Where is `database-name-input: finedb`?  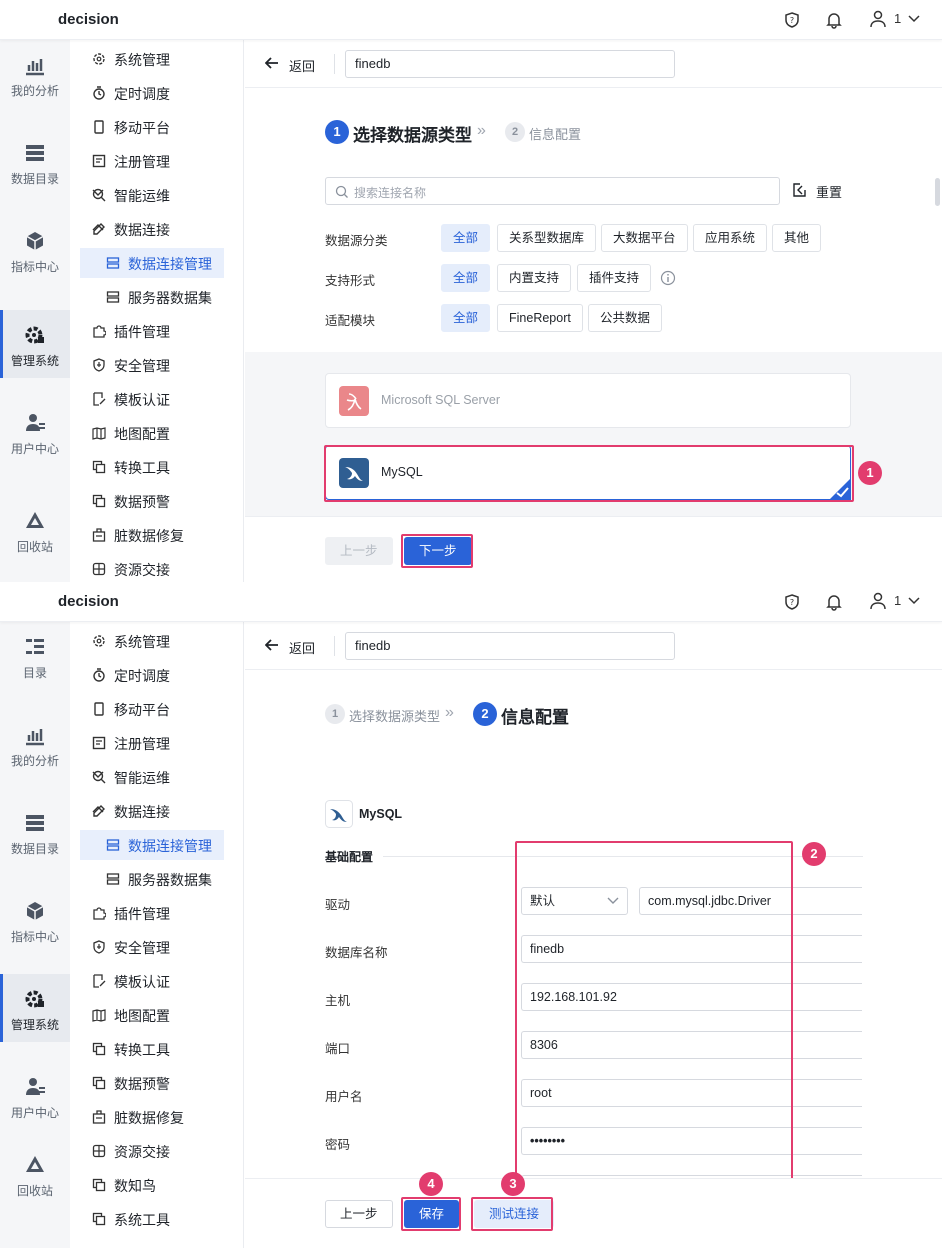
database-name-input: finedb is located at coordinates (691, 949).